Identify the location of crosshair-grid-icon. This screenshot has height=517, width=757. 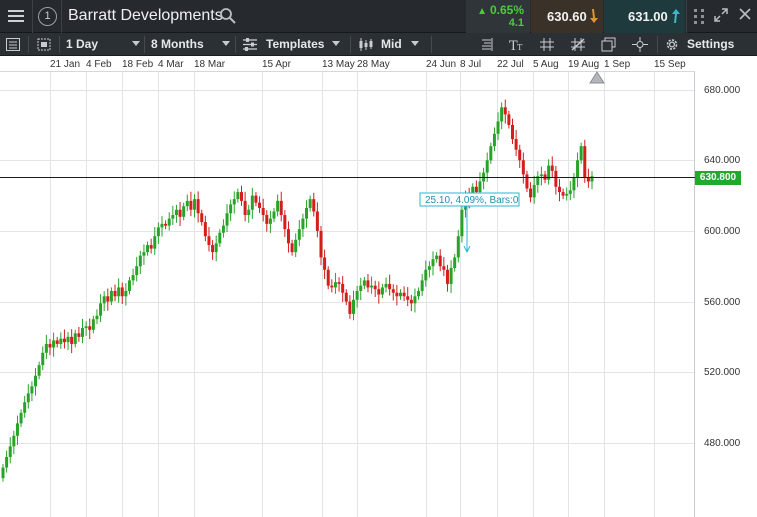
(547, 44).